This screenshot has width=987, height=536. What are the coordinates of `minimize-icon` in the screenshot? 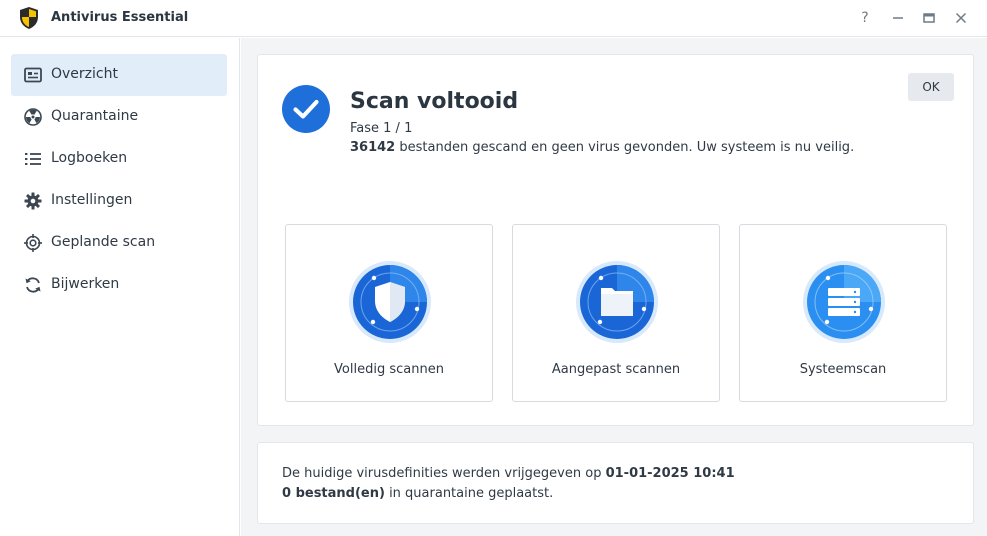 It's located at (898, 18).